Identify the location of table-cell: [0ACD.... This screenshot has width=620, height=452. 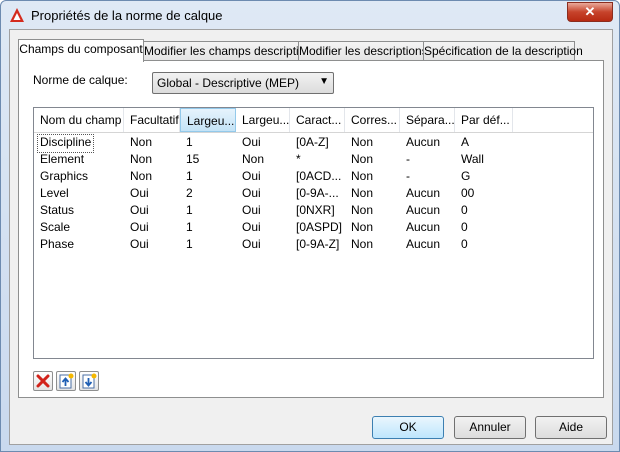
(318, 176).